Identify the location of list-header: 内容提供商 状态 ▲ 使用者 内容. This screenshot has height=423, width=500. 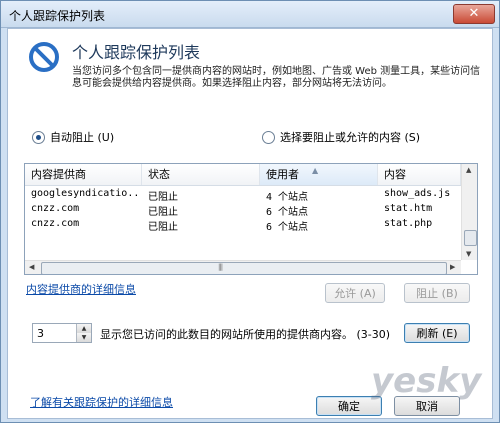
(251, 175).